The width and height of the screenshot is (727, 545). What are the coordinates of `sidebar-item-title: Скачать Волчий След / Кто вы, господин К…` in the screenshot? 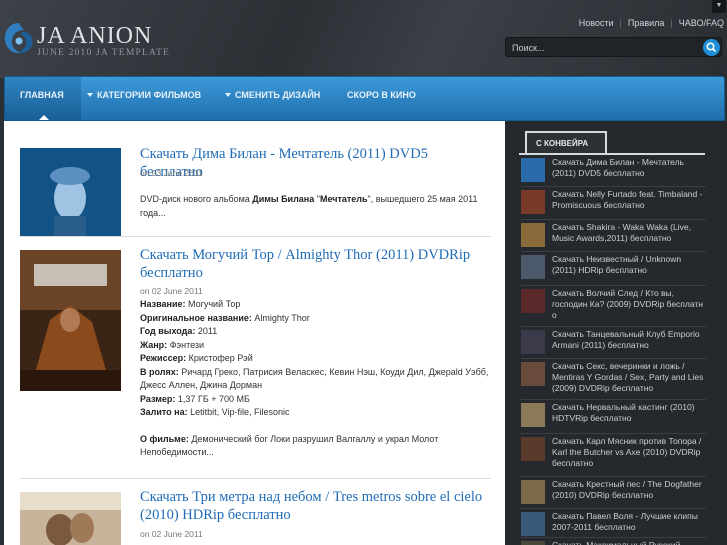 It's located at (629, 304).